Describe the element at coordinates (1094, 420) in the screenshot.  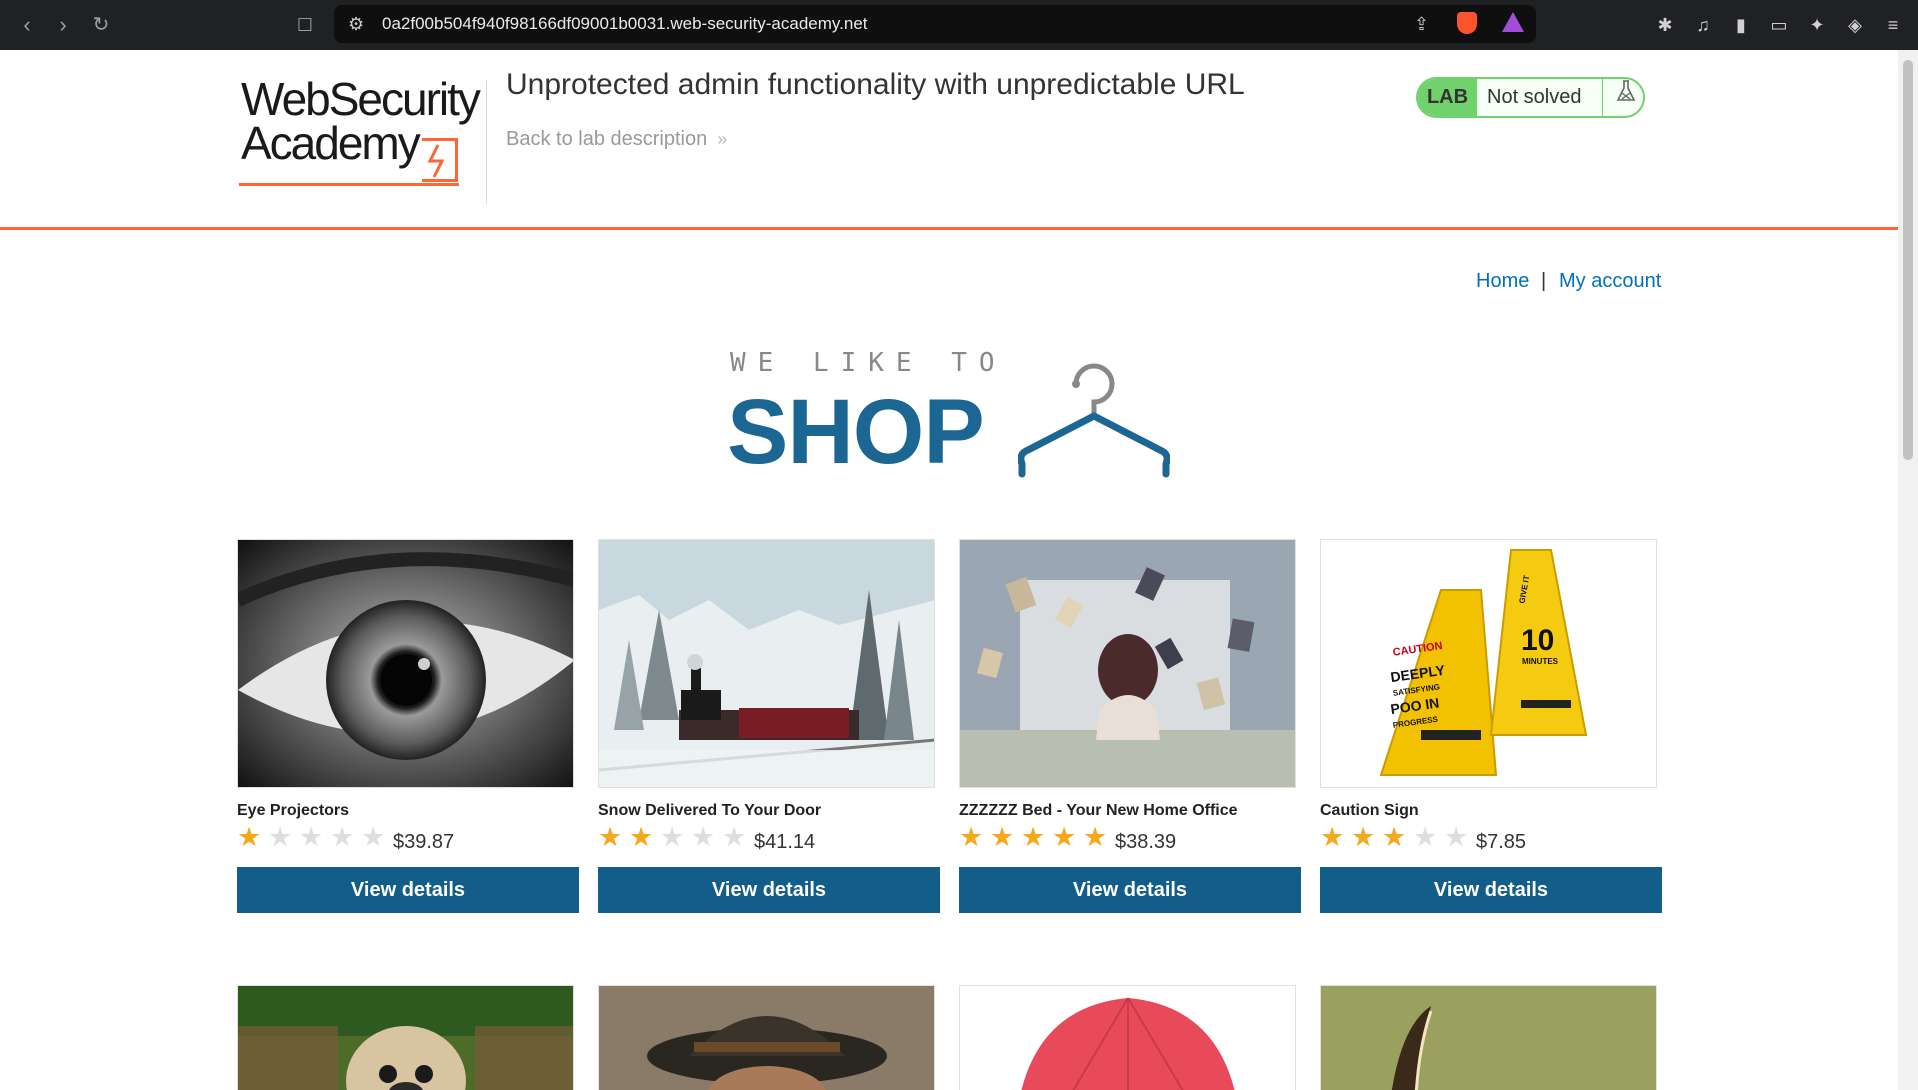
I see `hanger-icon` at that location.